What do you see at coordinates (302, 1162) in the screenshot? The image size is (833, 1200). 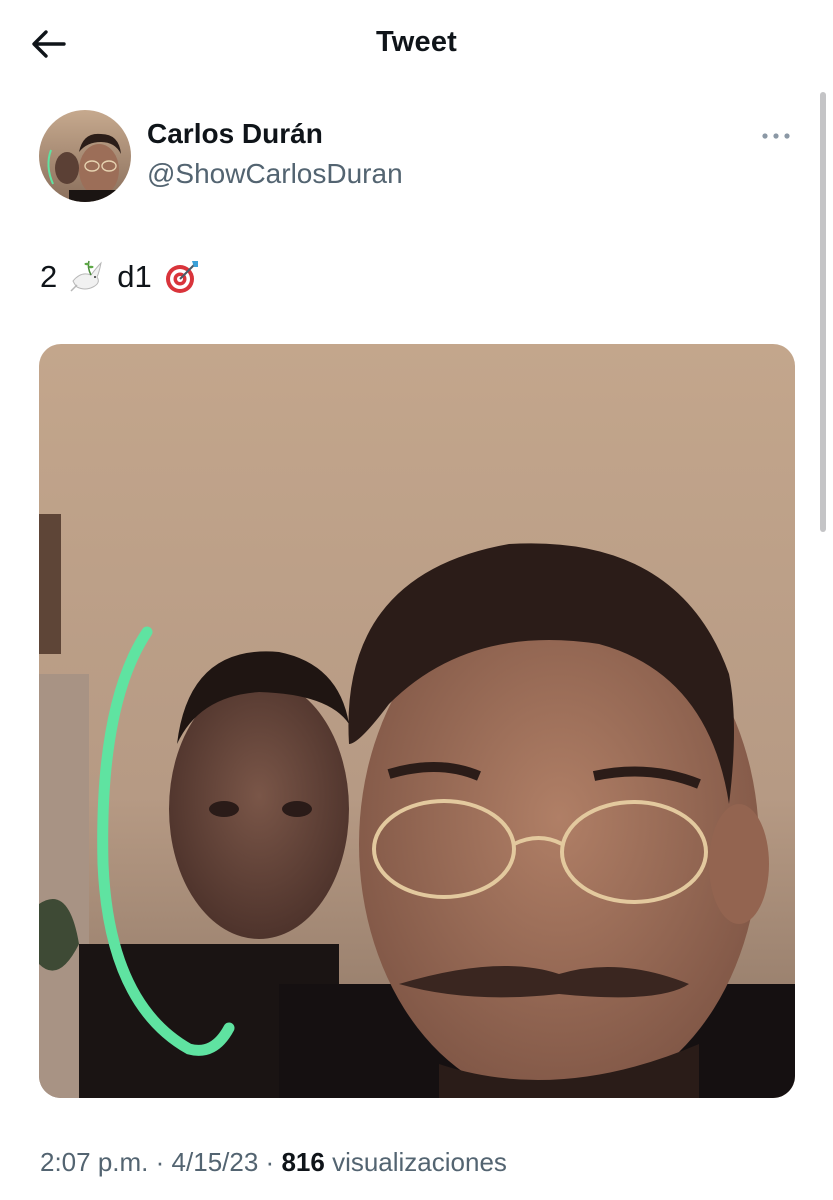 I see `views-count: 816` at bounding box center [302, 1162].